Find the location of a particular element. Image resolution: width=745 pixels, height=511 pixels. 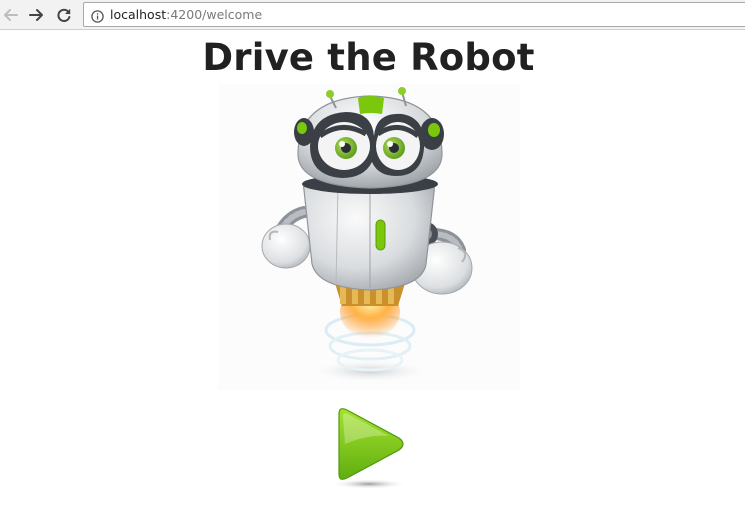

url-host: localhost is located at coordinates (138, 14).